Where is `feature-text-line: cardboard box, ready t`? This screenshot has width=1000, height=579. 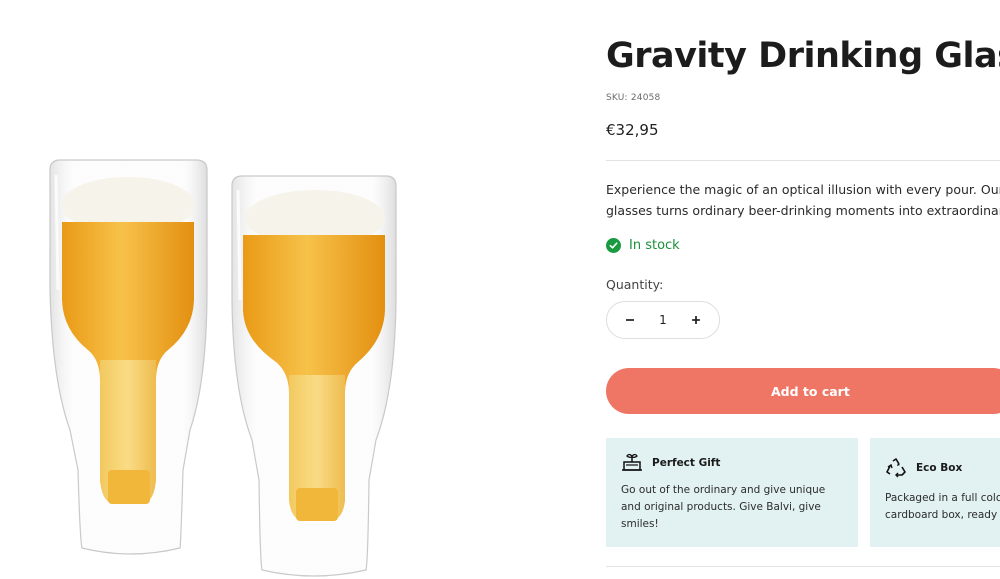 feature-text-line: cardboard box, ready t is located at coordinates (942, 515).